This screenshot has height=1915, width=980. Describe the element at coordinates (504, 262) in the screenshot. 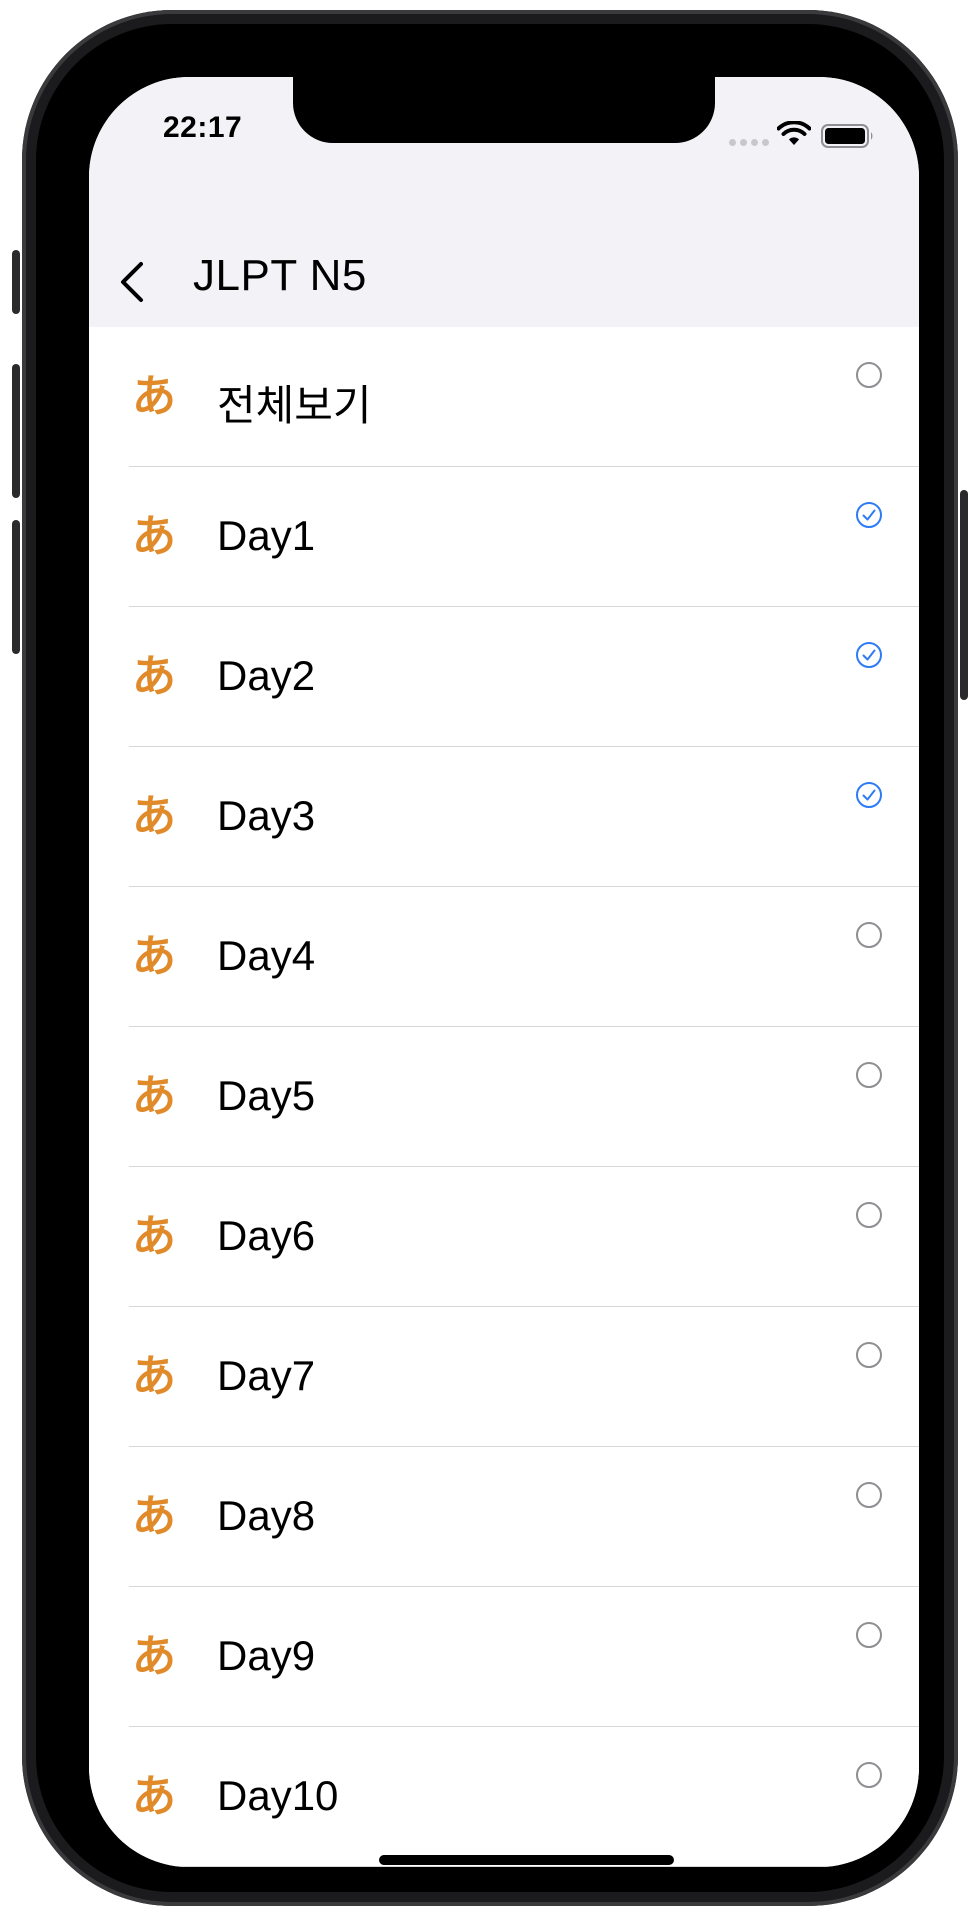

I see `navigation-bar: JLPT N5` at that location.